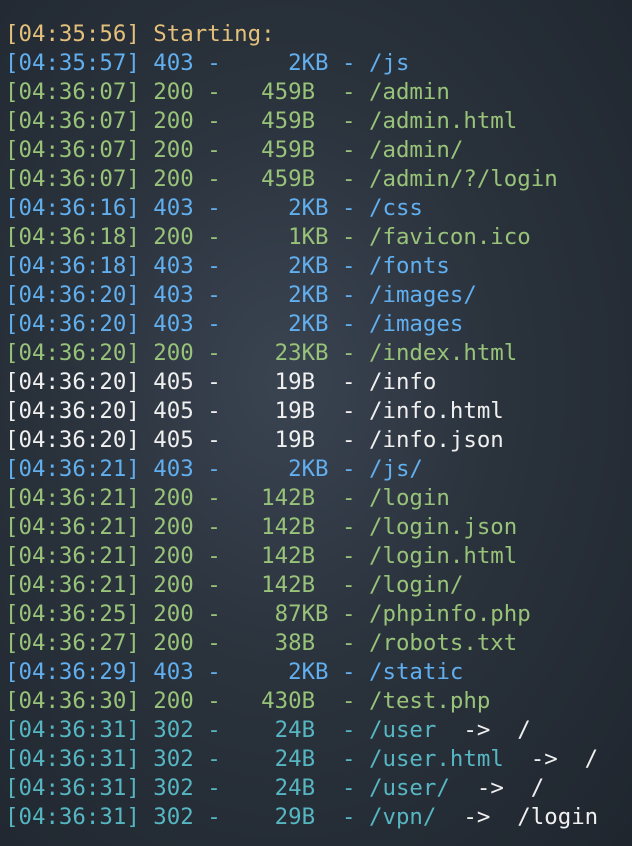 The image size is (632, 846). What do you see at coordinates (328, 121) in the screenshot?
I see `log-text: 200 - 459B - /admin.html` at bounding box center [328, 121].